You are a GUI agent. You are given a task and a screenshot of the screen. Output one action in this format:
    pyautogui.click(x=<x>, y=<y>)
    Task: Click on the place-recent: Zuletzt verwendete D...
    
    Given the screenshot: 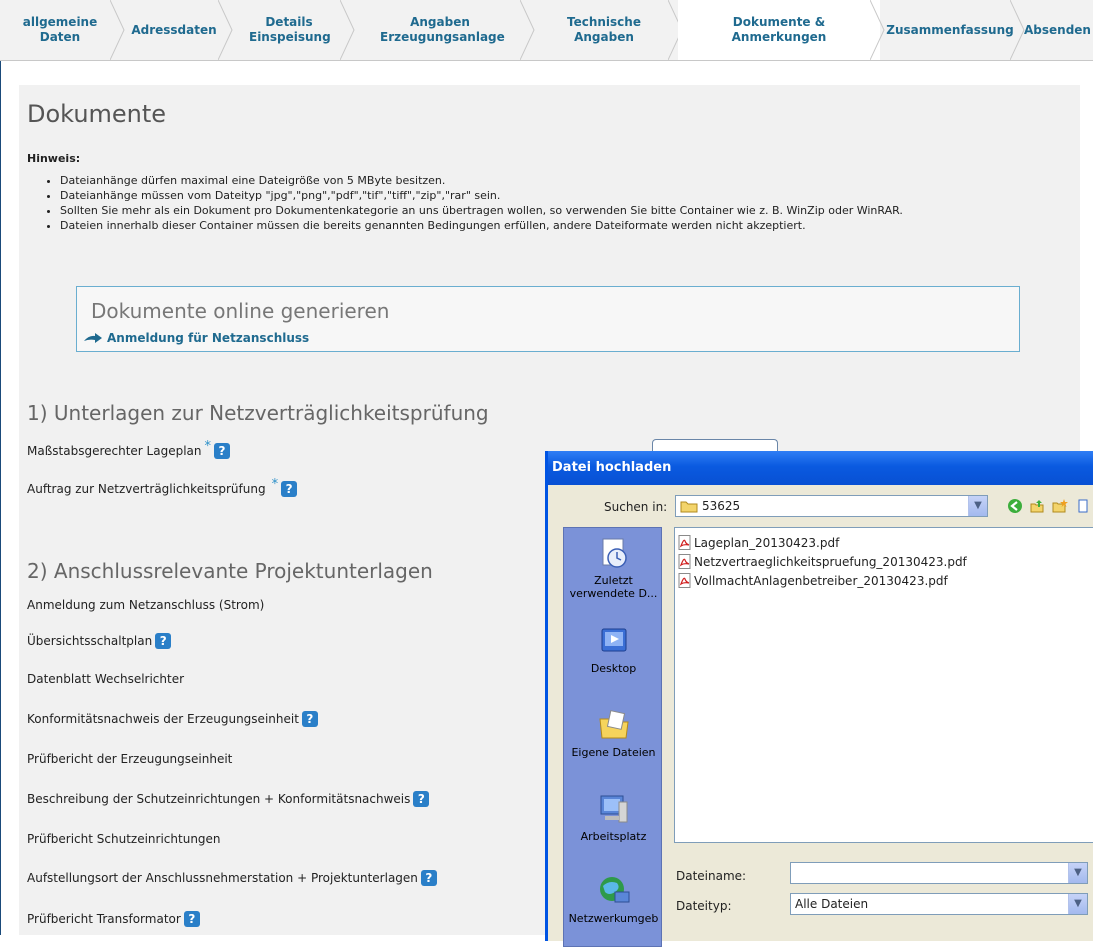 What is the action you would take?
    pyautogui.click(x=613, y=568)
    